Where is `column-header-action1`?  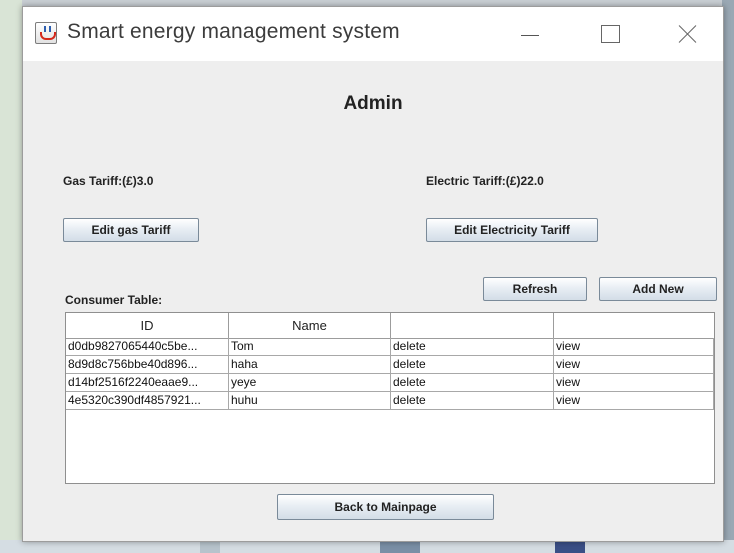 column-header-action1 is located at coordinates (472, 325).